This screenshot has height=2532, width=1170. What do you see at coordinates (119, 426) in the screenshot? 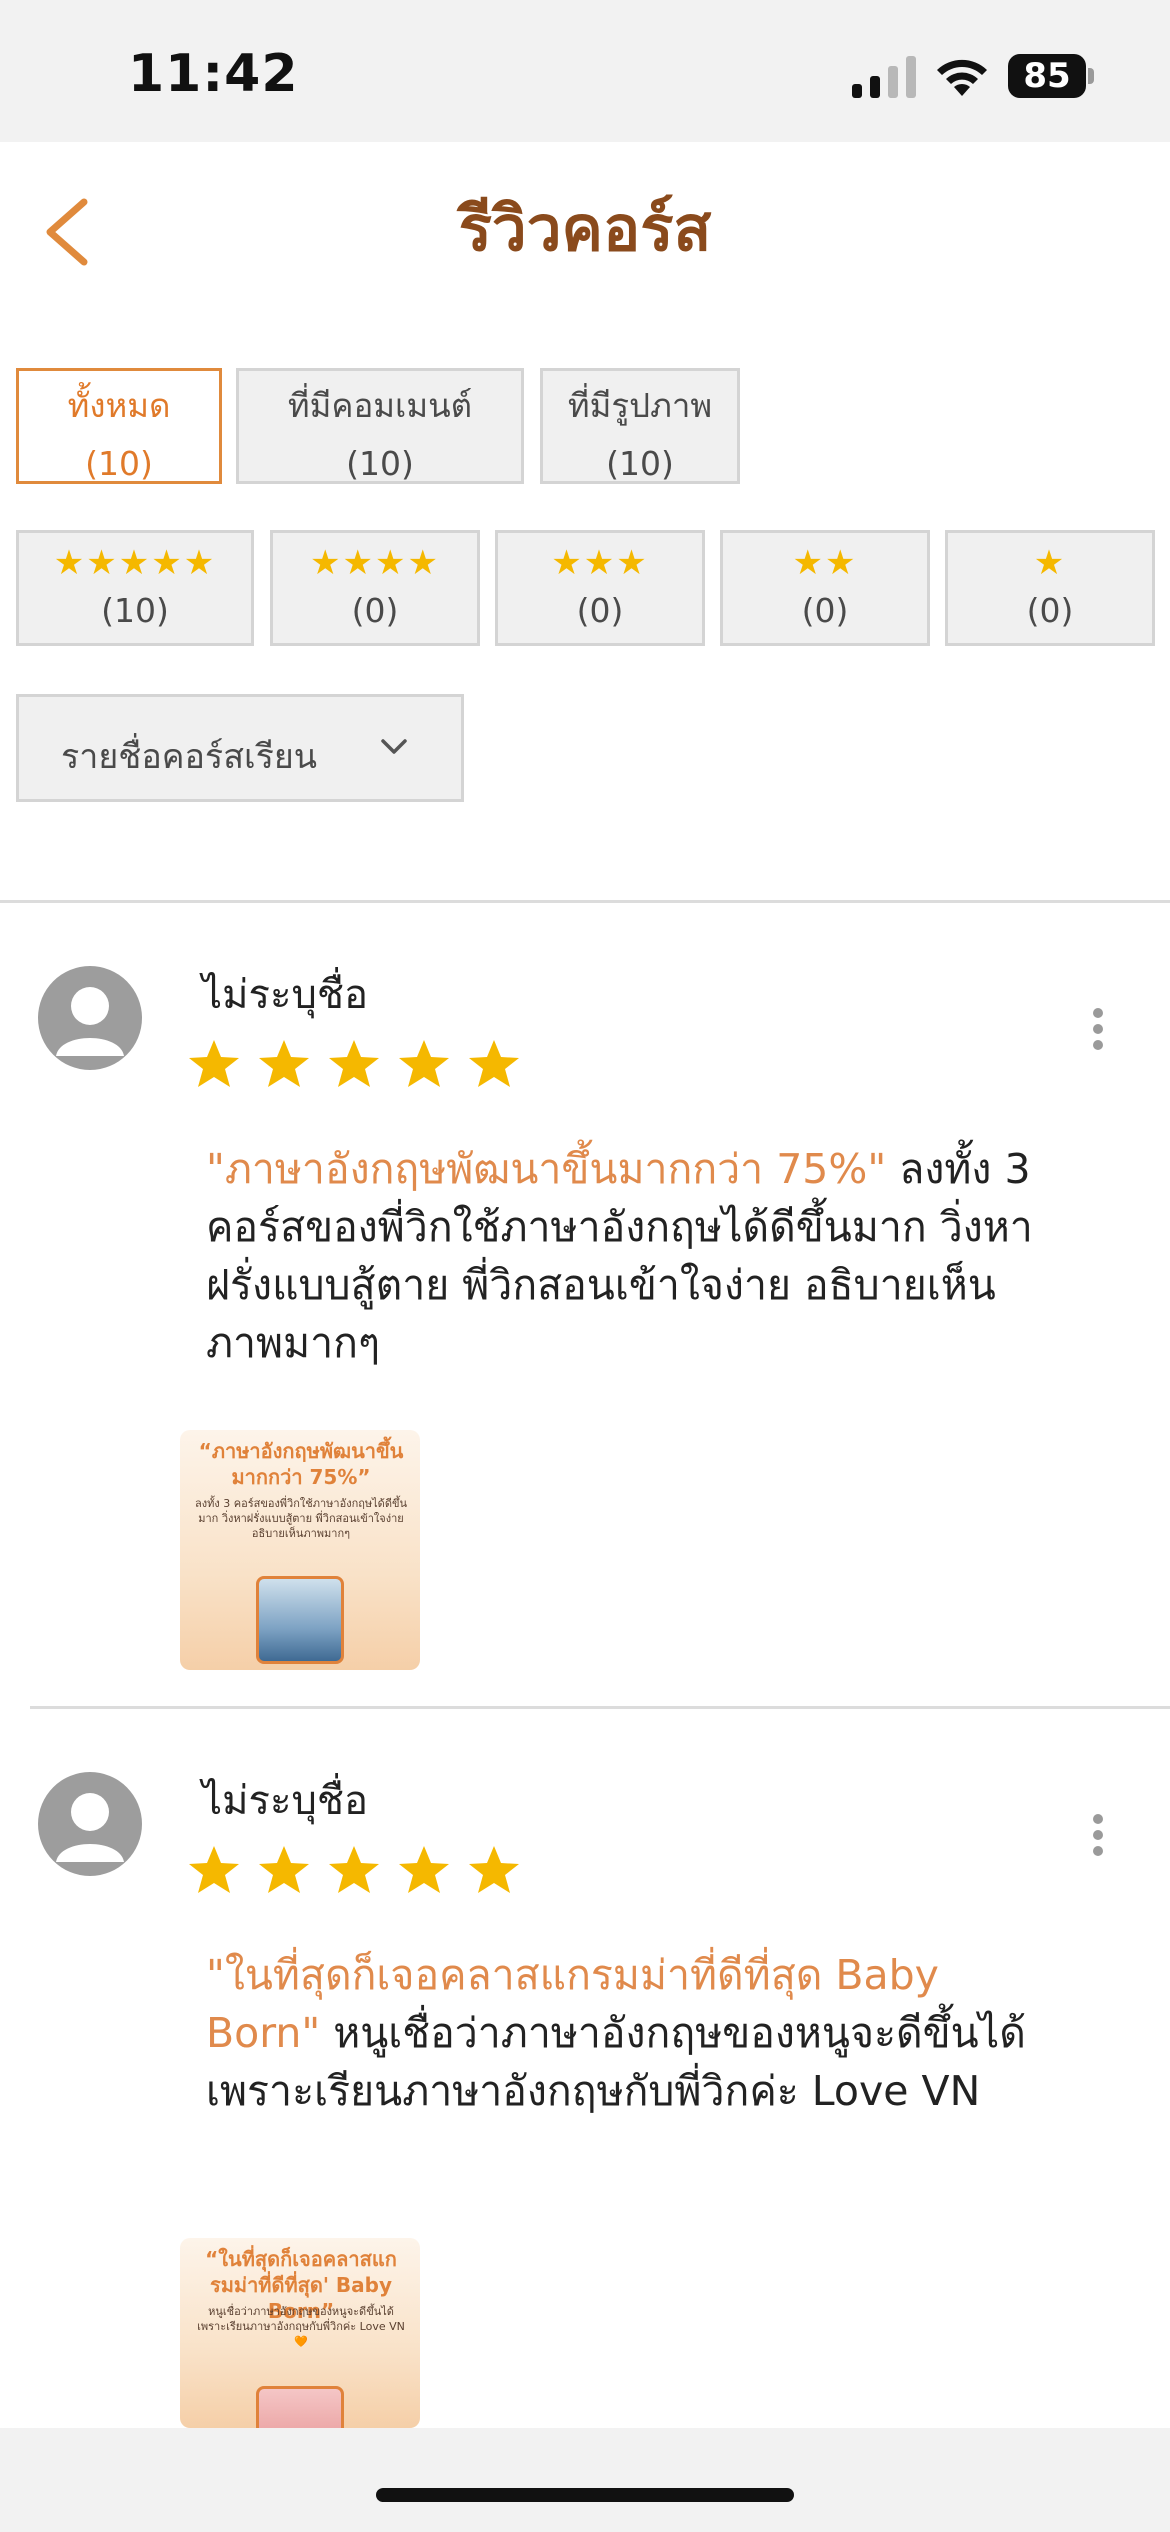
I see `tab-all: ทั้งหมด (10)` at bounding box center [119, 426].